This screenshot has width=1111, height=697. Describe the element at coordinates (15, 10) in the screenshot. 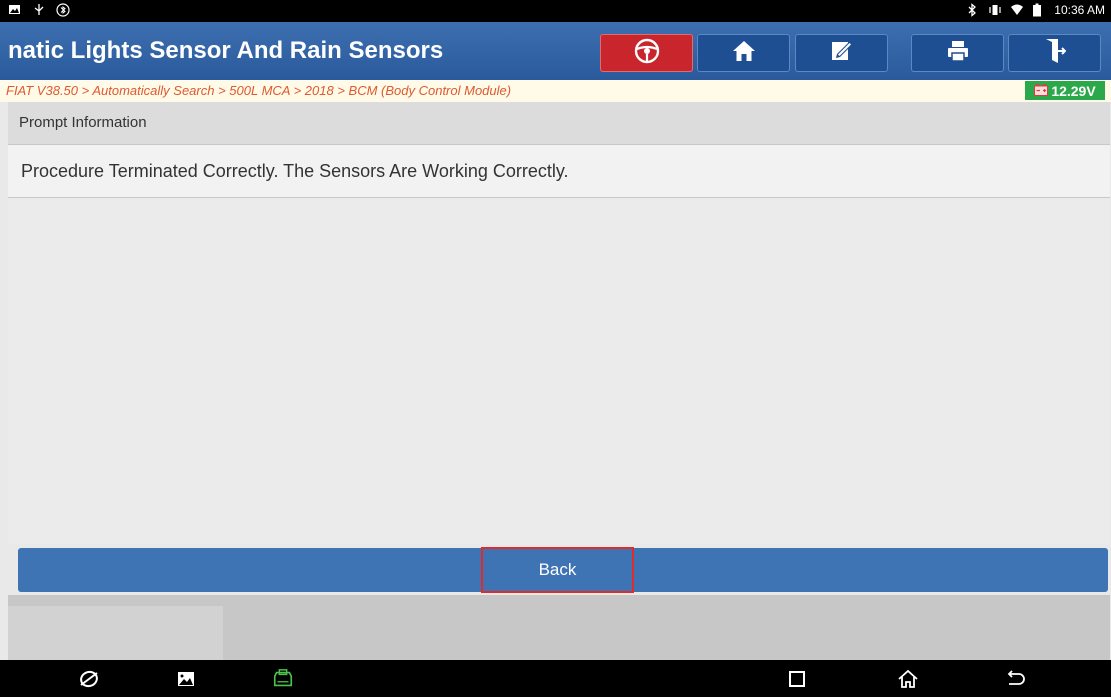

I see `image-notification-icon` at that location.